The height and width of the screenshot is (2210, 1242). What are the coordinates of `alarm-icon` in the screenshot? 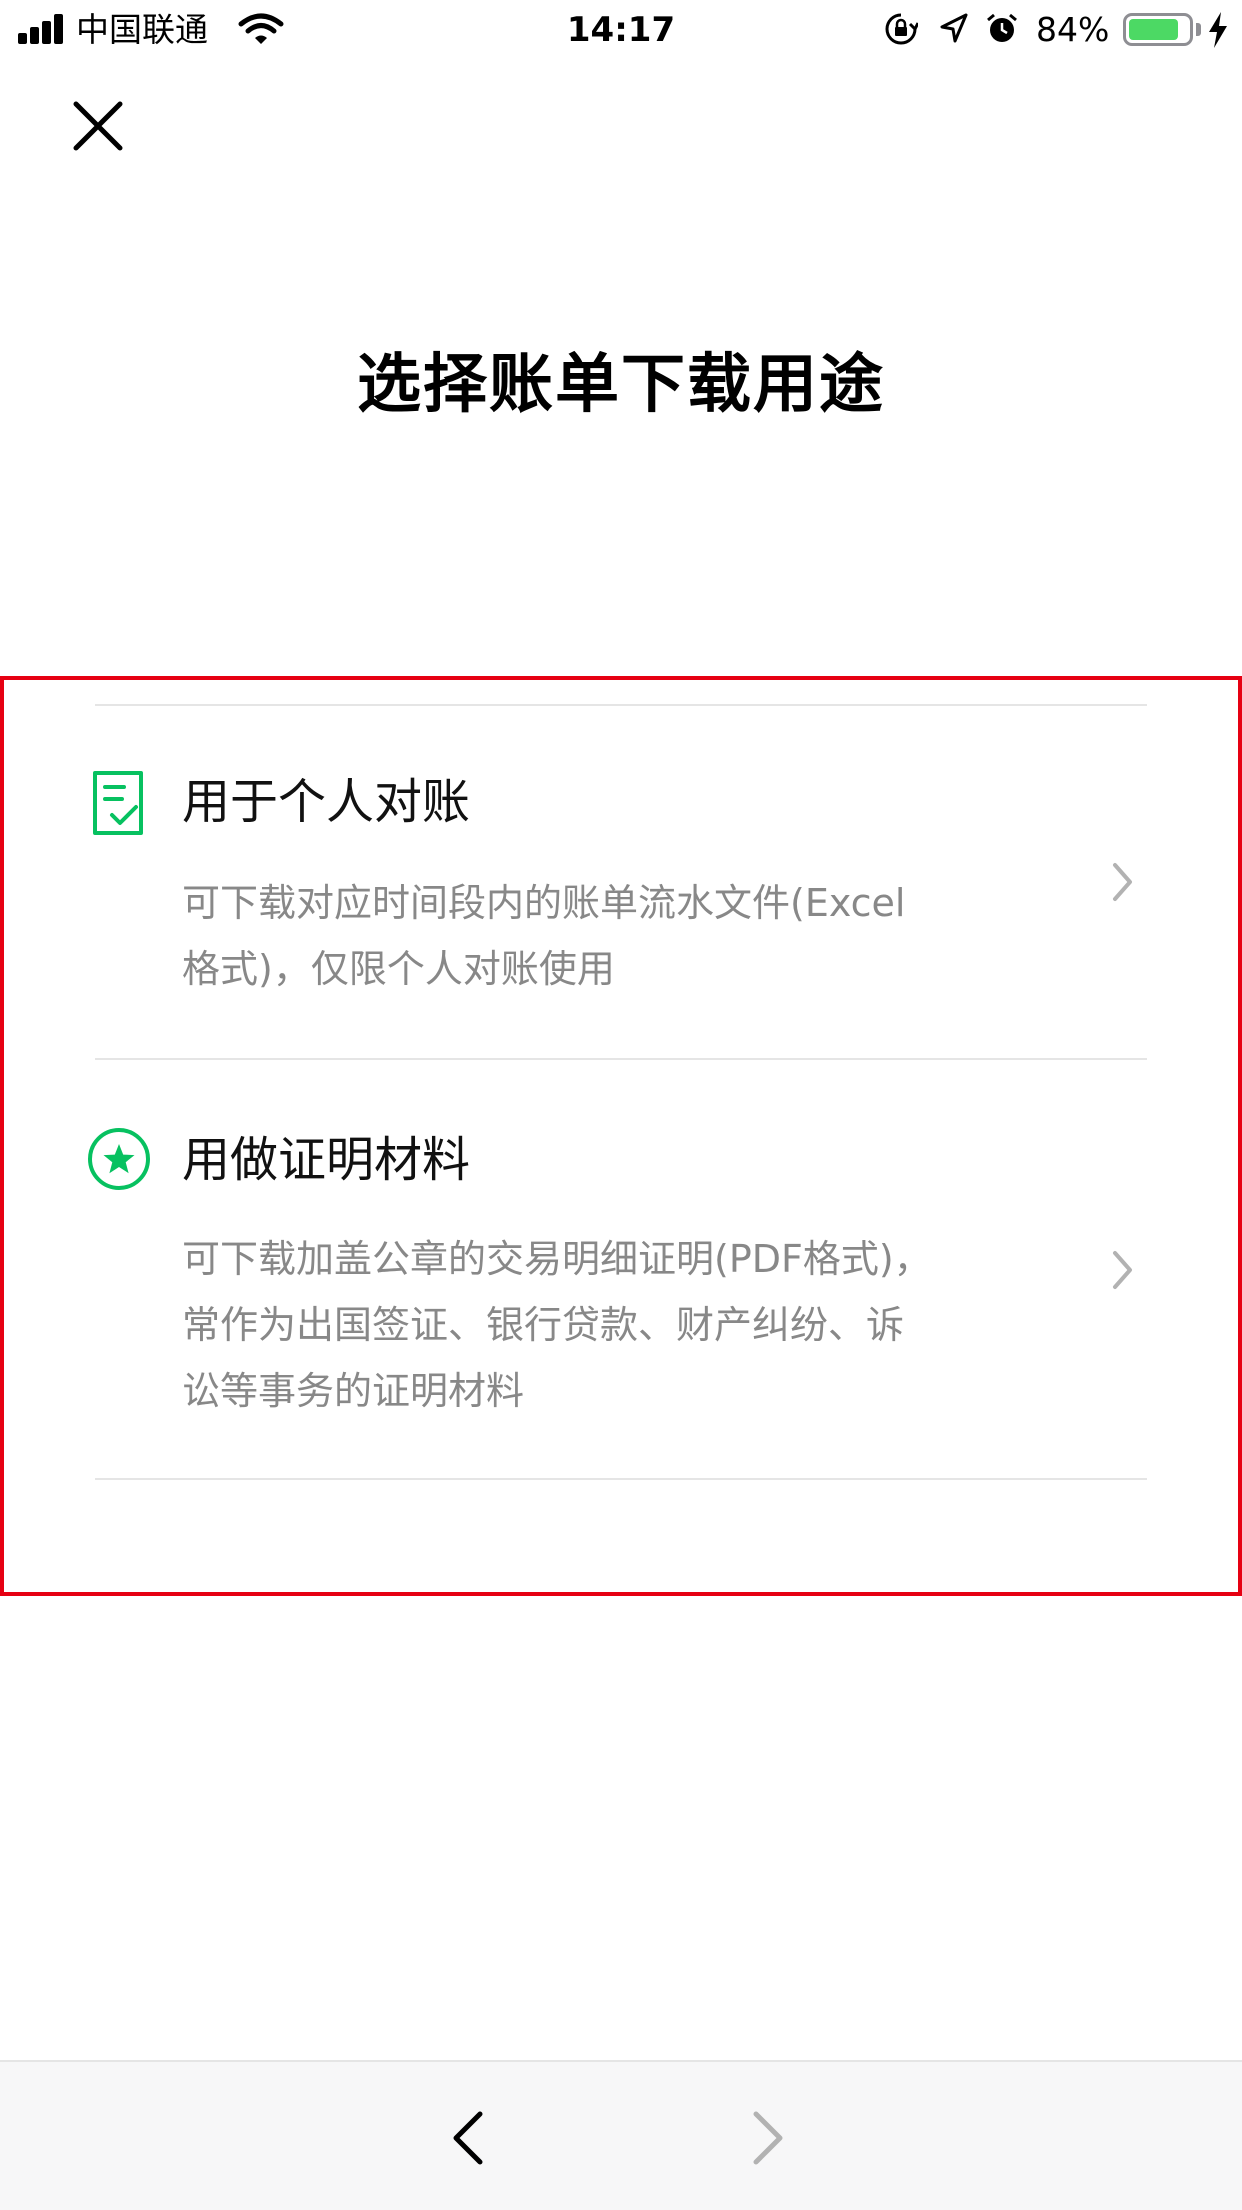 It's located at (1002, 27).